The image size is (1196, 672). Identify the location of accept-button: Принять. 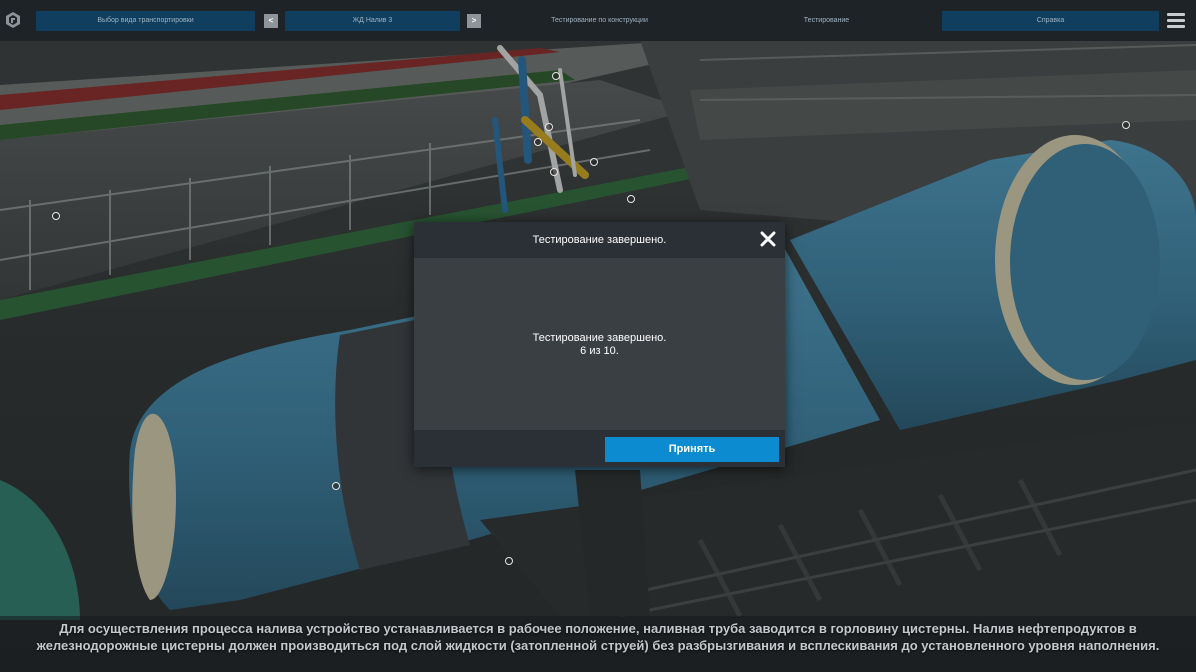
(692, 449).